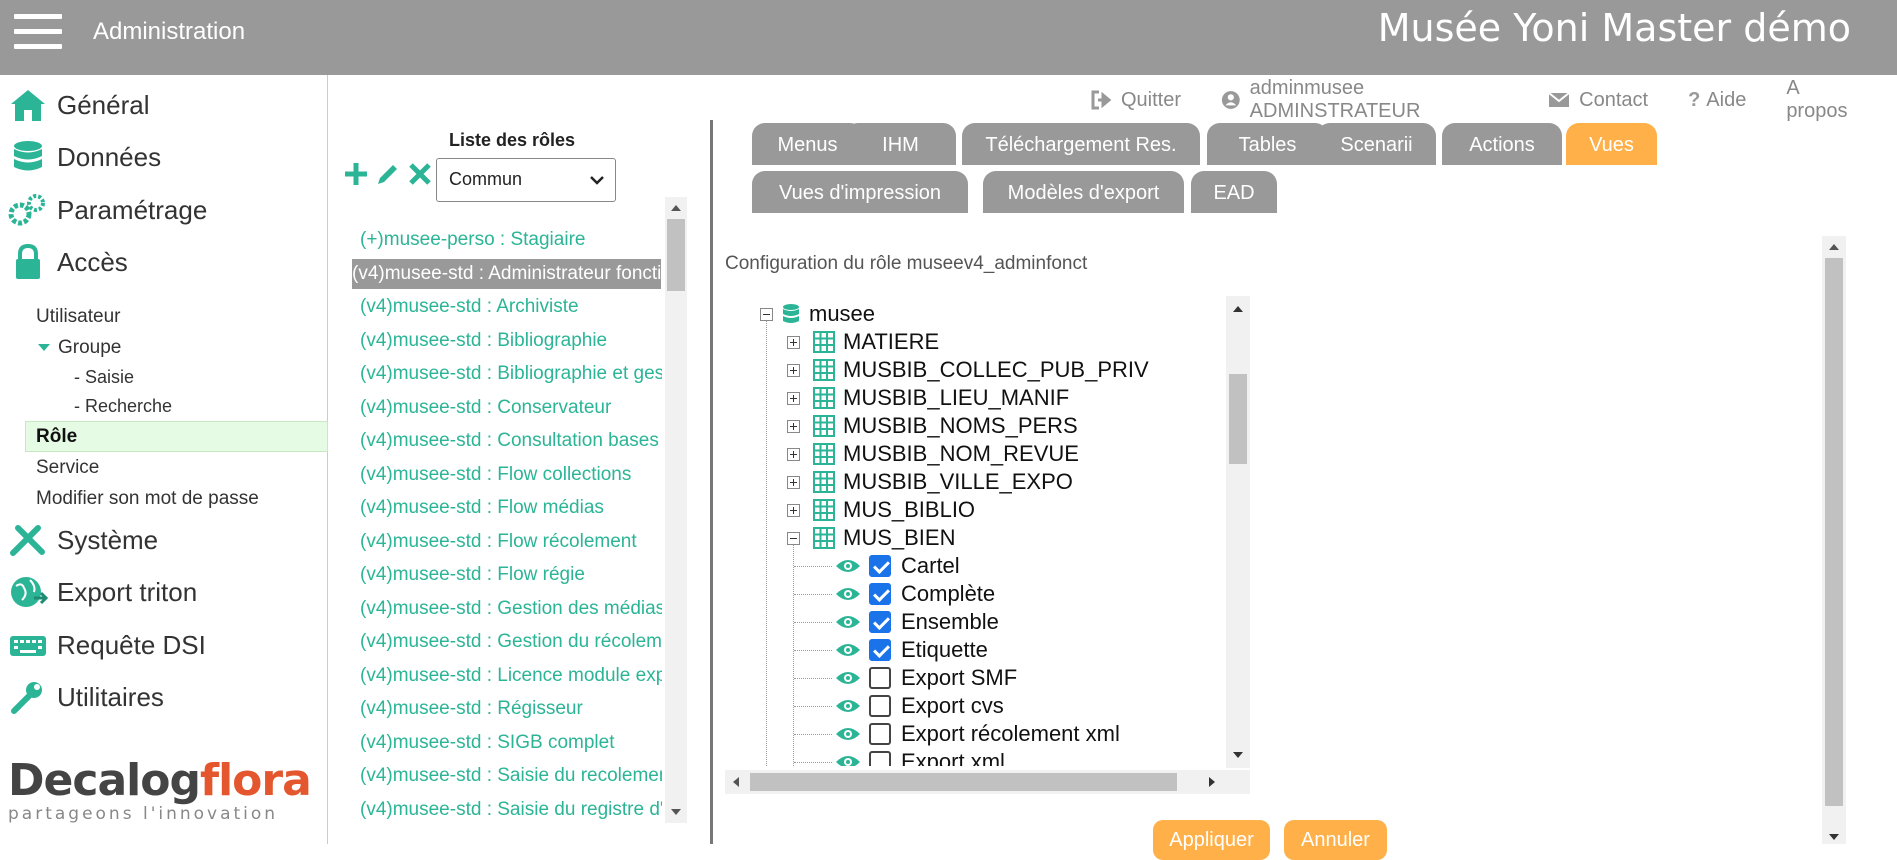 This screenshot has height=860, width=1897. What do you see at coordinates (1611, 144) in the screenshot?
I see `tab-vues: Vues` at bounding box center [1611, 144].